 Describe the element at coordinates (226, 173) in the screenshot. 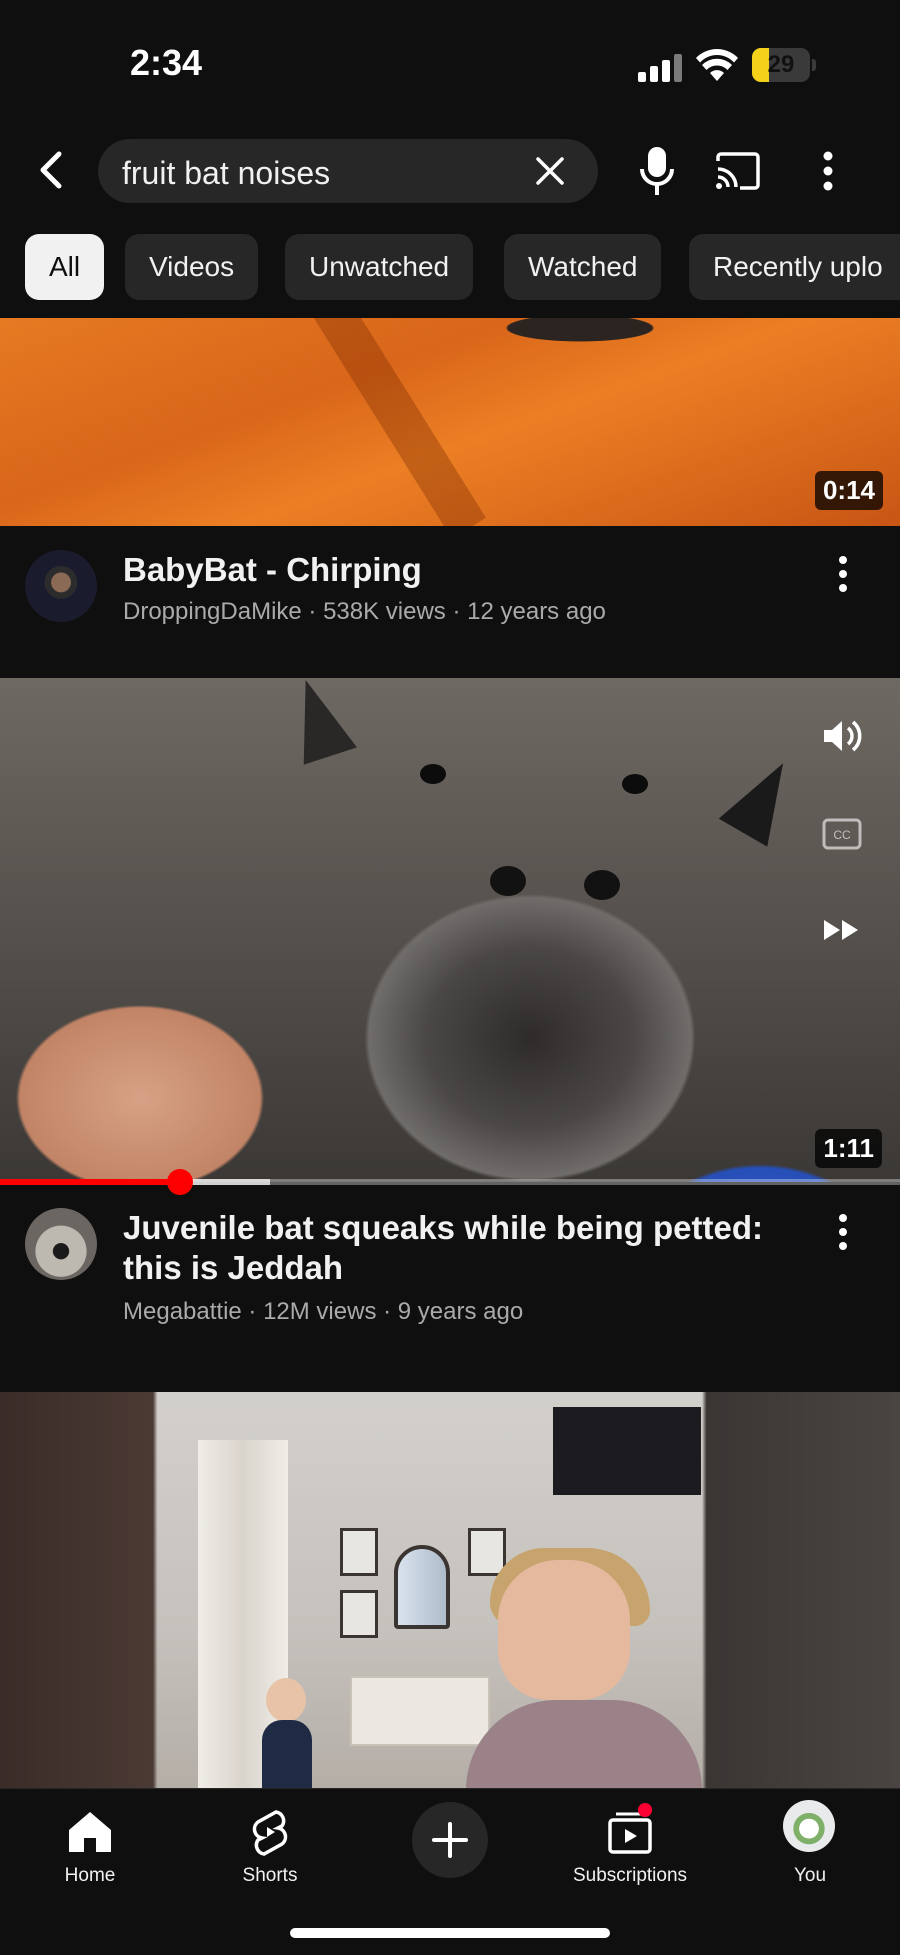

I see `search-query-text: fruit bat noises` at that location.